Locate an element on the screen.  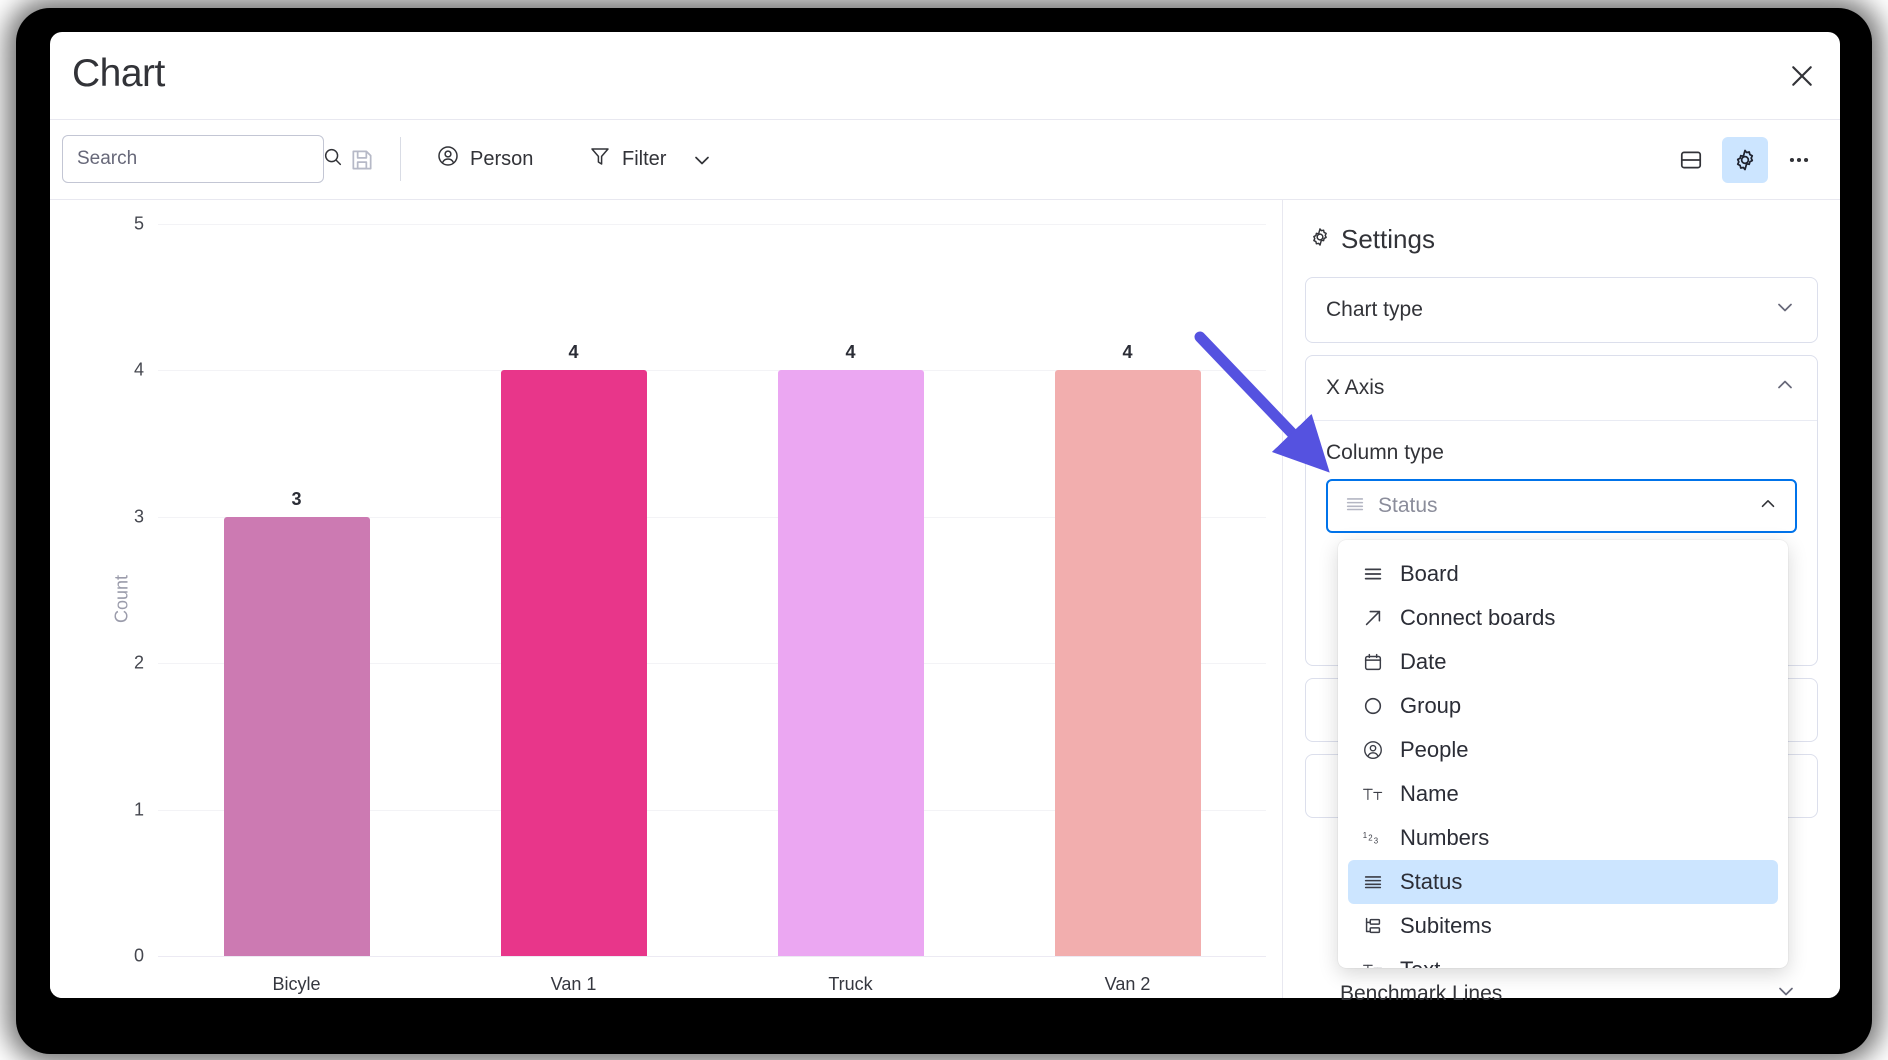
panel-x-axis-label: X Axis is located at coordinates (1355, 387).